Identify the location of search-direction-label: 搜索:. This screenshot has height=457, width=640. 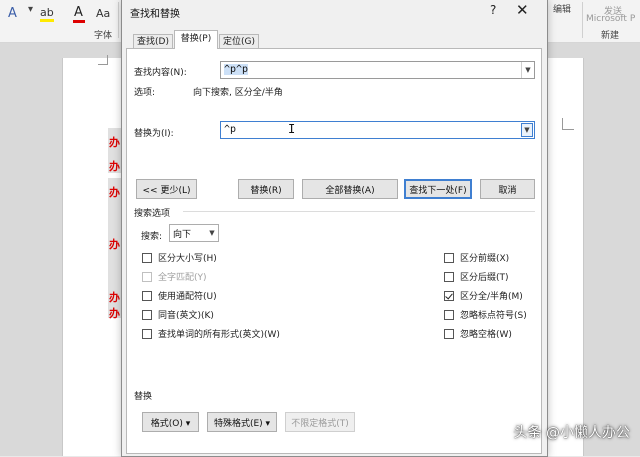
(152, 237).